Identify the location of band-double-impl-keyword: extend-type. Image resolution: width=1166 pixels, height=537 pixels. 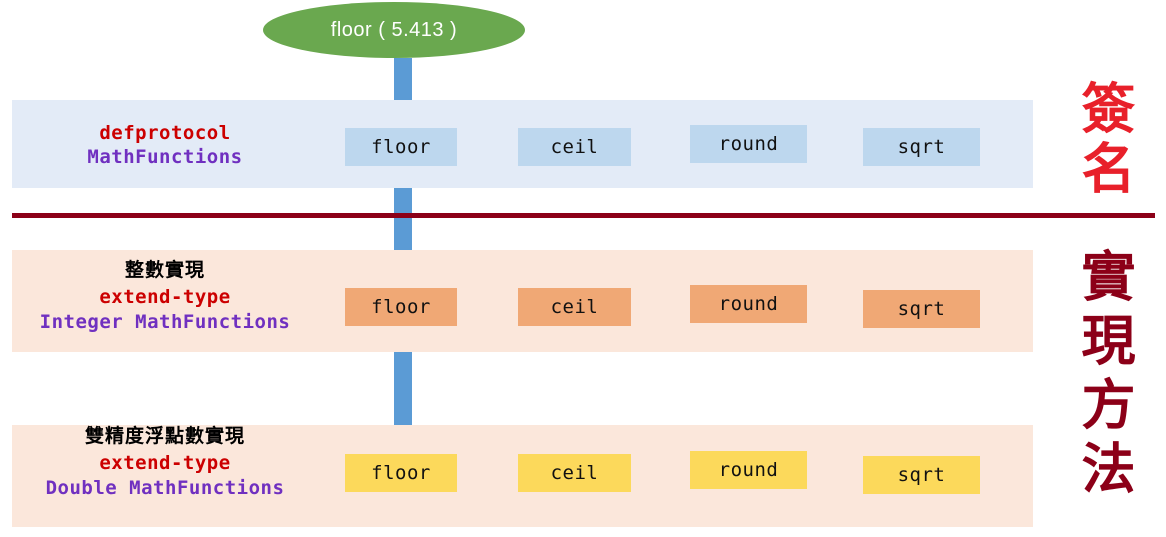
(165, 463).